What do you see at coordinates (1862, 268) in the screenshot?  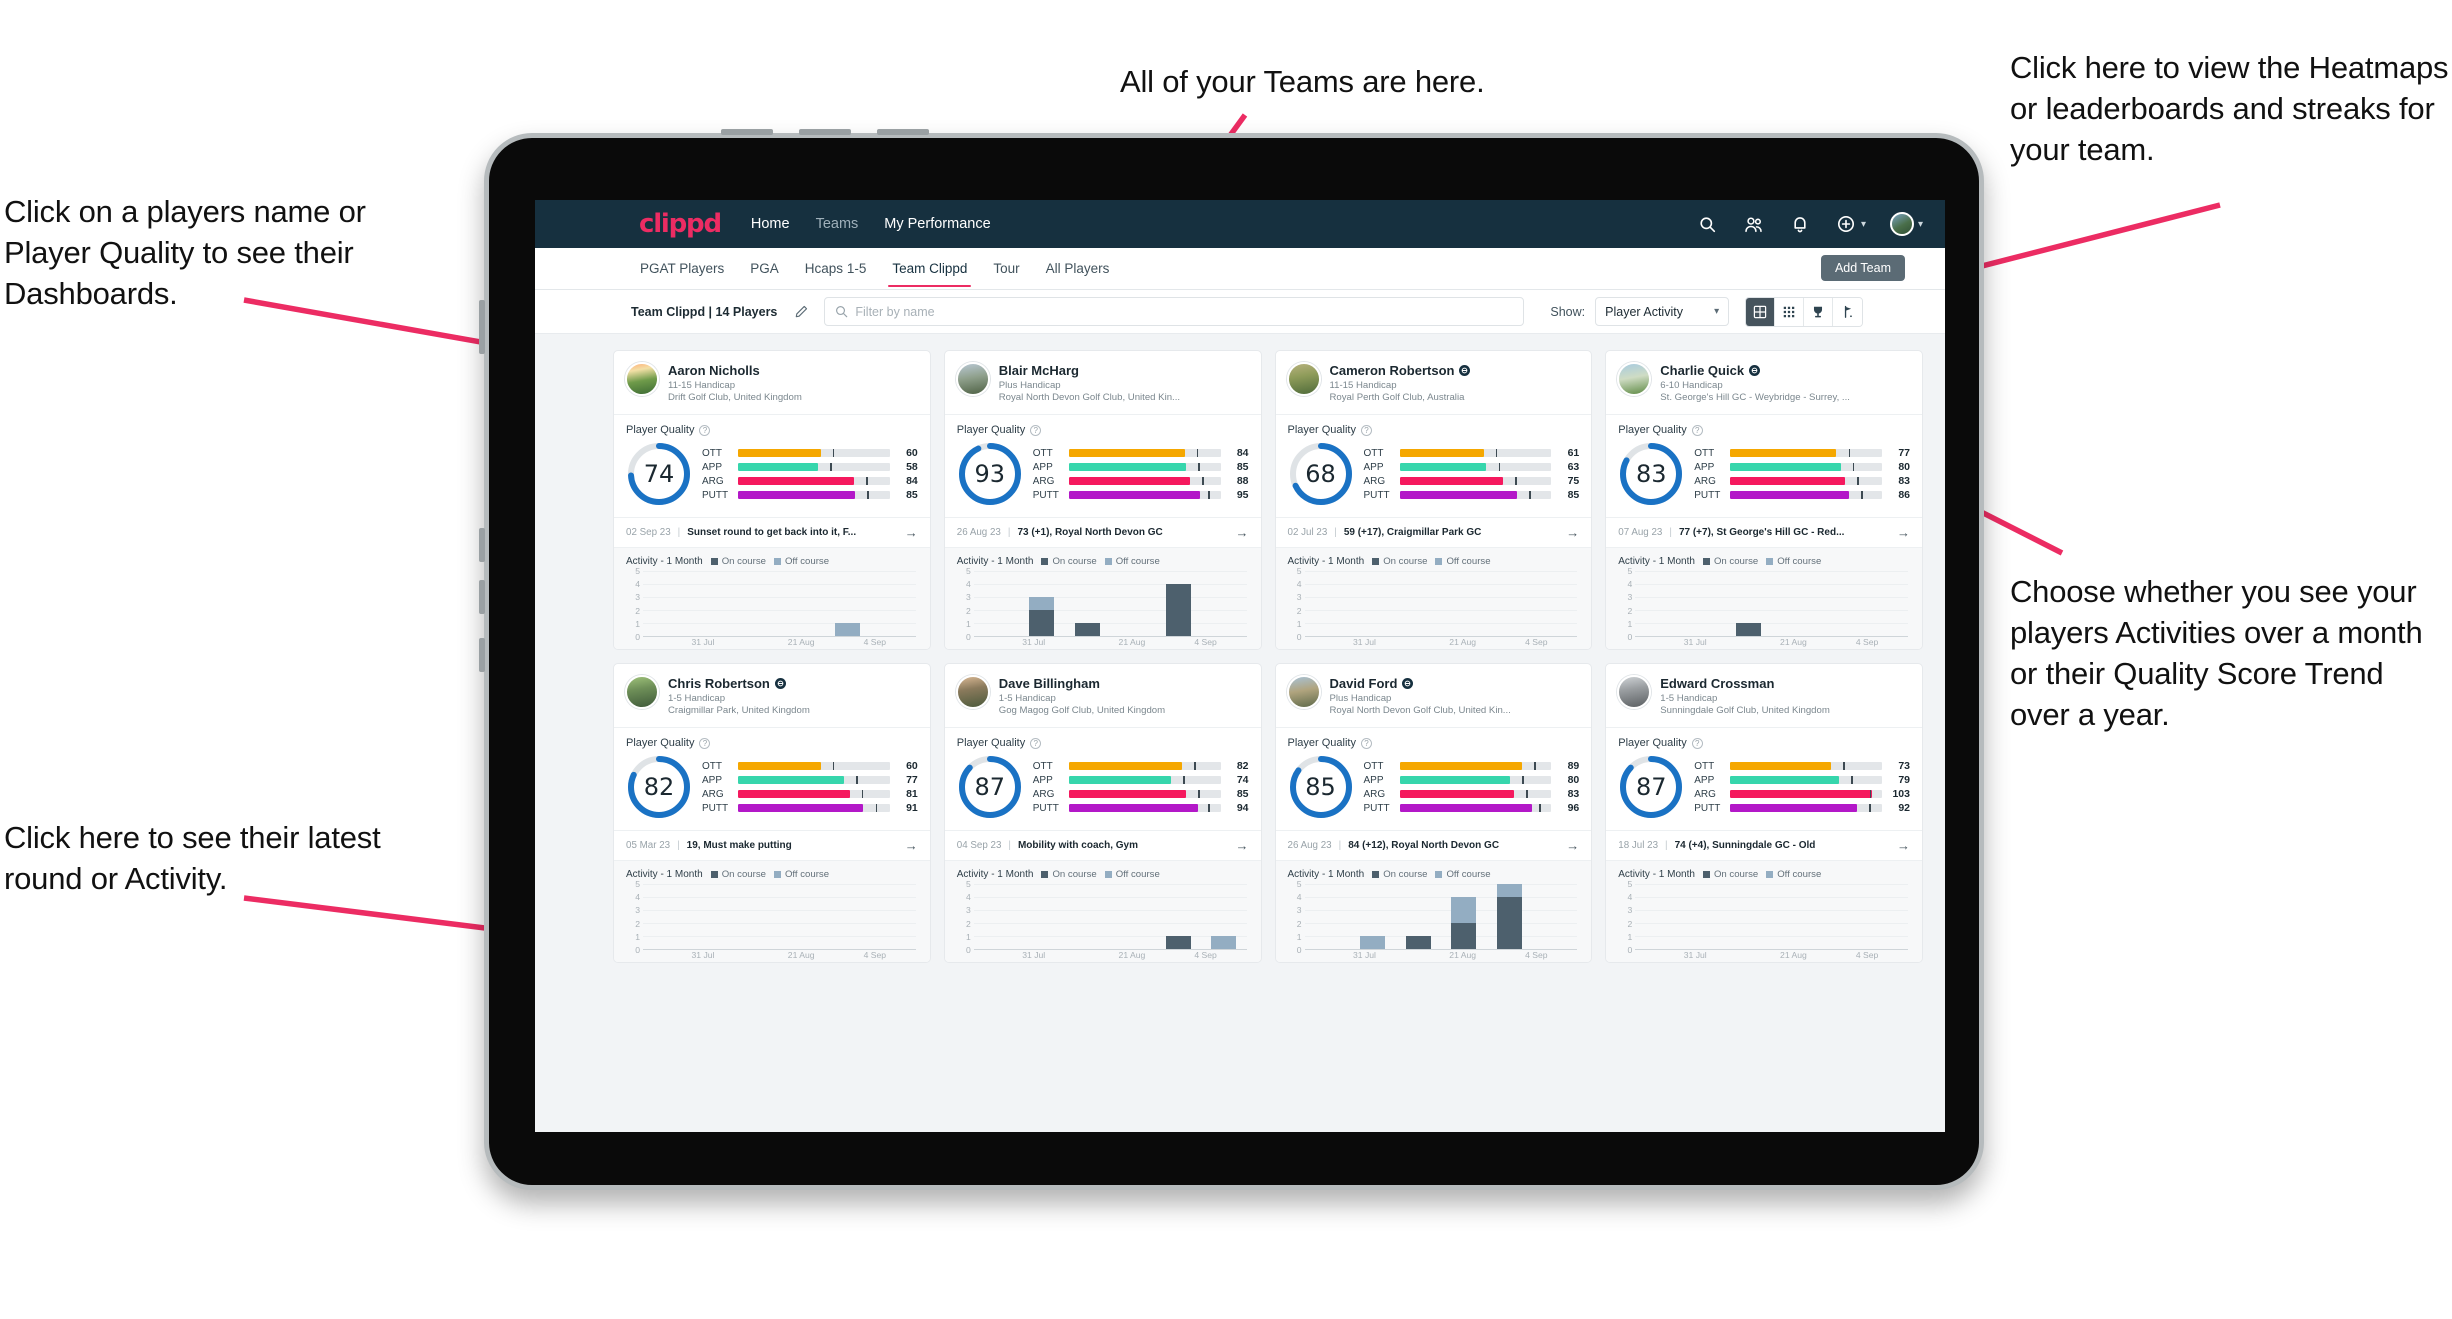 I see `add-team-button: Add Team` at bounding box center [1862, 268].